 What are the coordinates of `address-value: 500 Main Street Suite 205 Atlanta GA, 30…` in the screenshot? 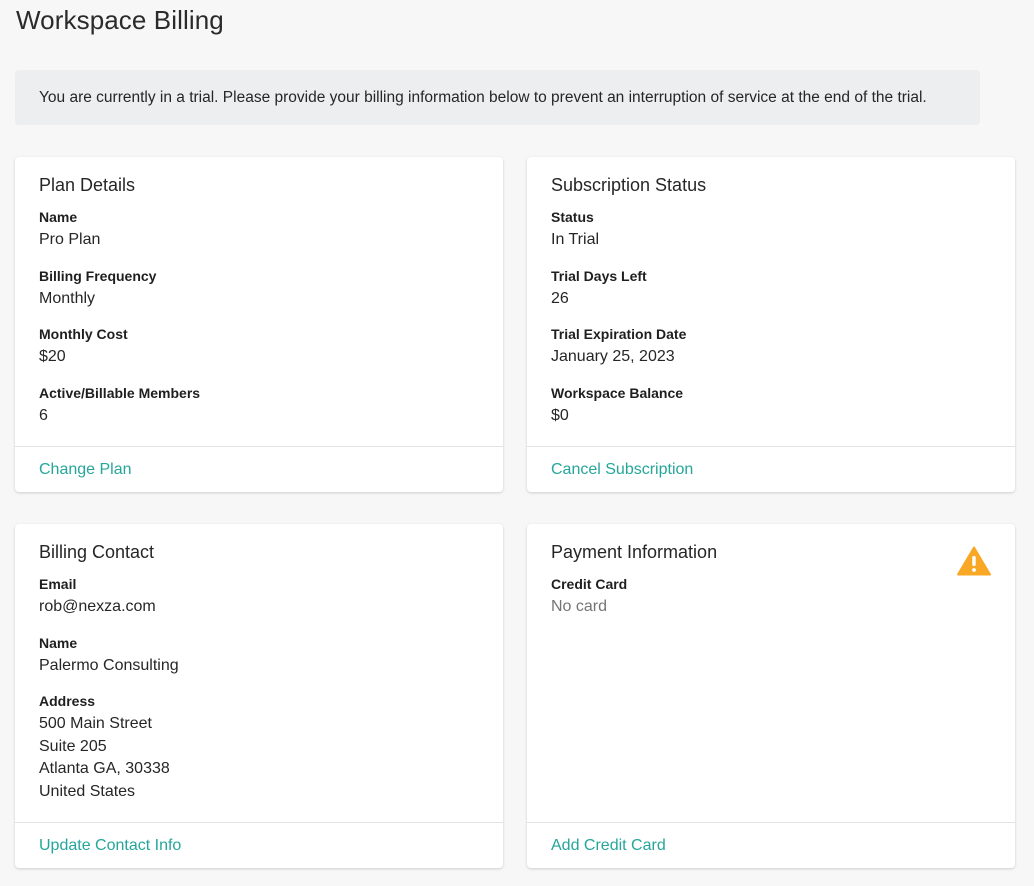 It's located at (259, 758).